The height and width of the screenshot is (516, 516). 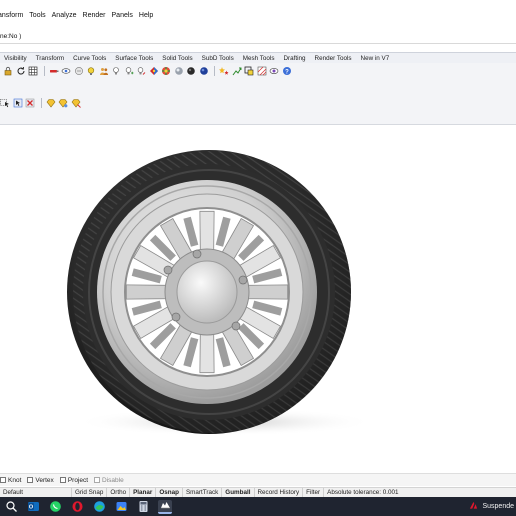 I want to click on osnap-project: Project, so click(x=74, y=480).